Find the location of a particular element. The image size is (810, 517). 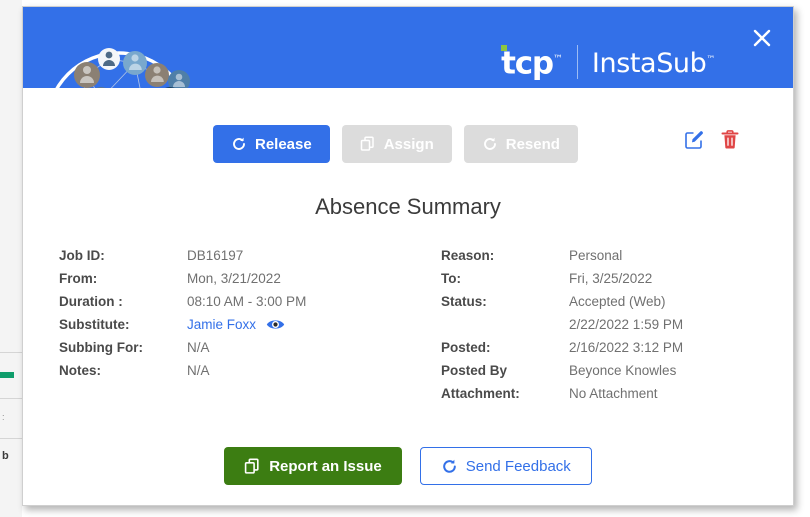

resend-button: Resend is located at coordinates (520, 144).